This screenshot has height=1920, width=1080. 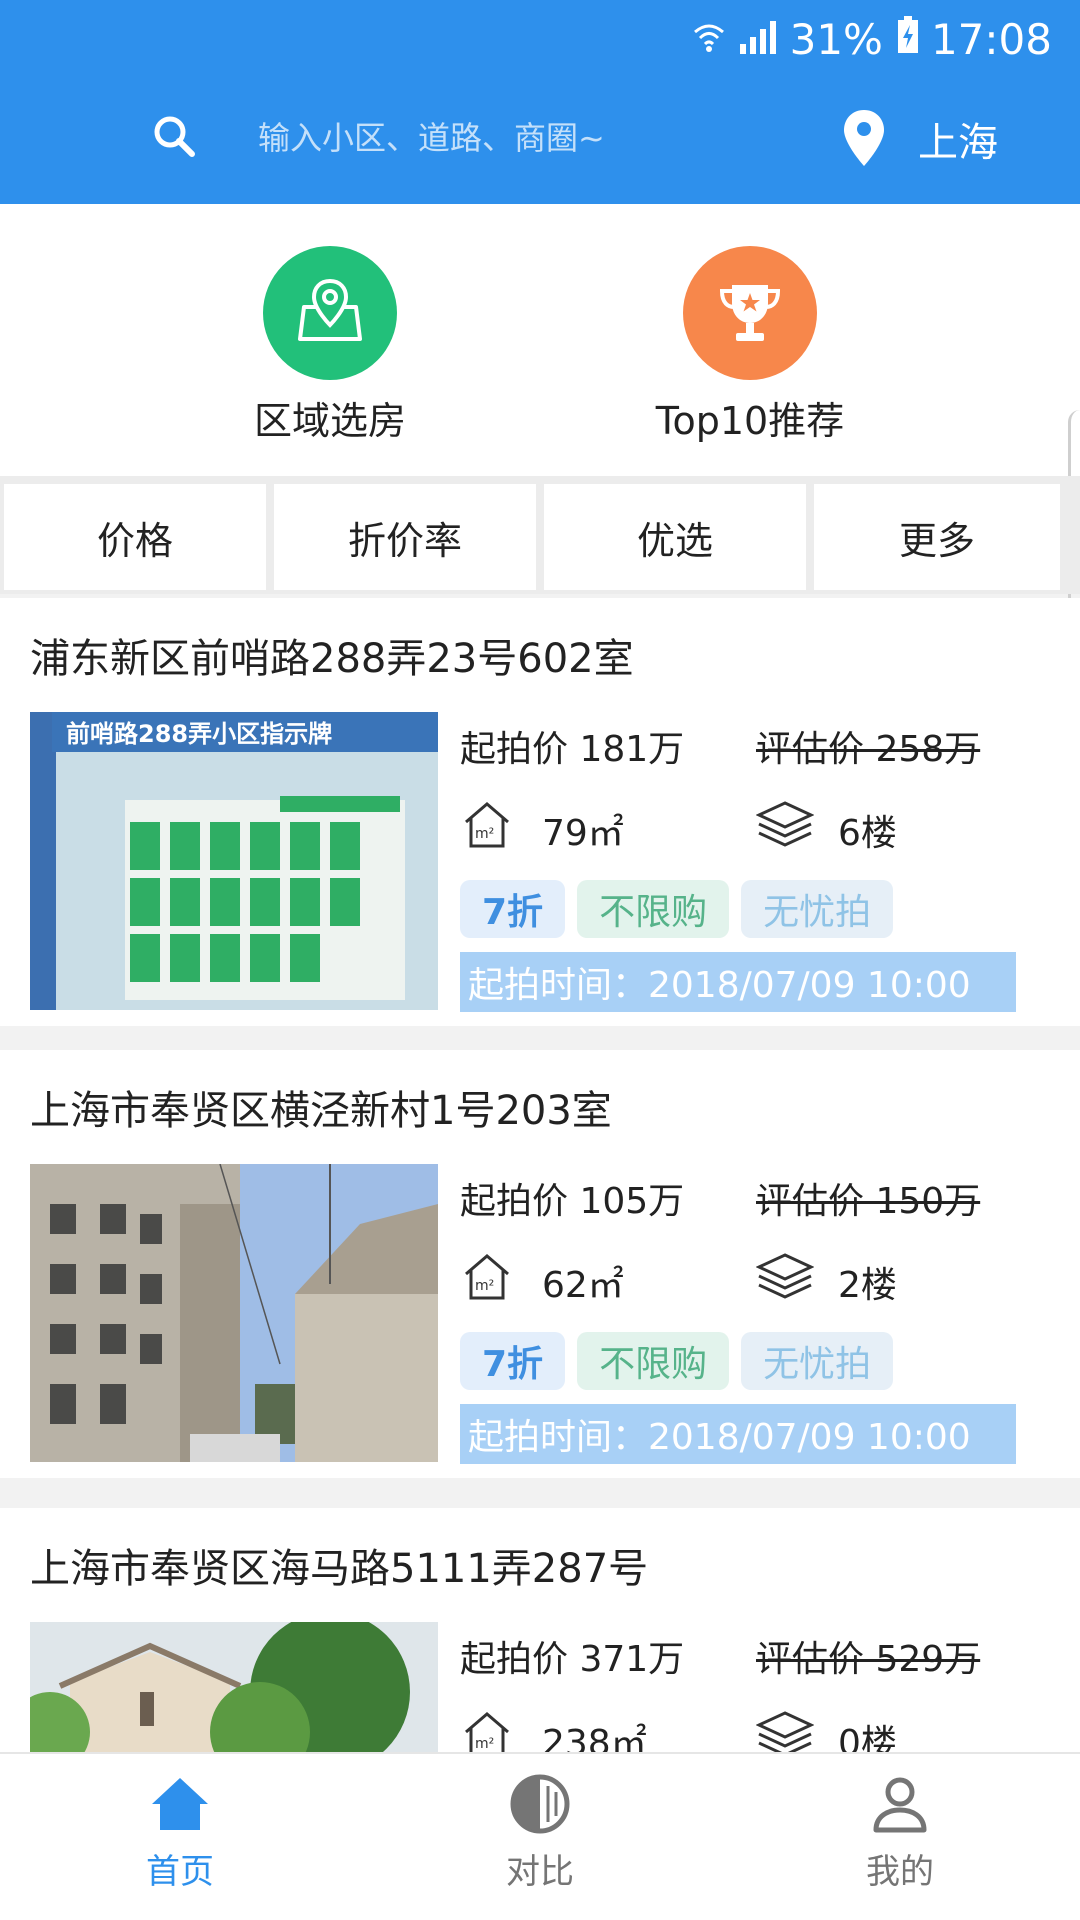 I want to click on home-icon, so click(x=180, y=1804).